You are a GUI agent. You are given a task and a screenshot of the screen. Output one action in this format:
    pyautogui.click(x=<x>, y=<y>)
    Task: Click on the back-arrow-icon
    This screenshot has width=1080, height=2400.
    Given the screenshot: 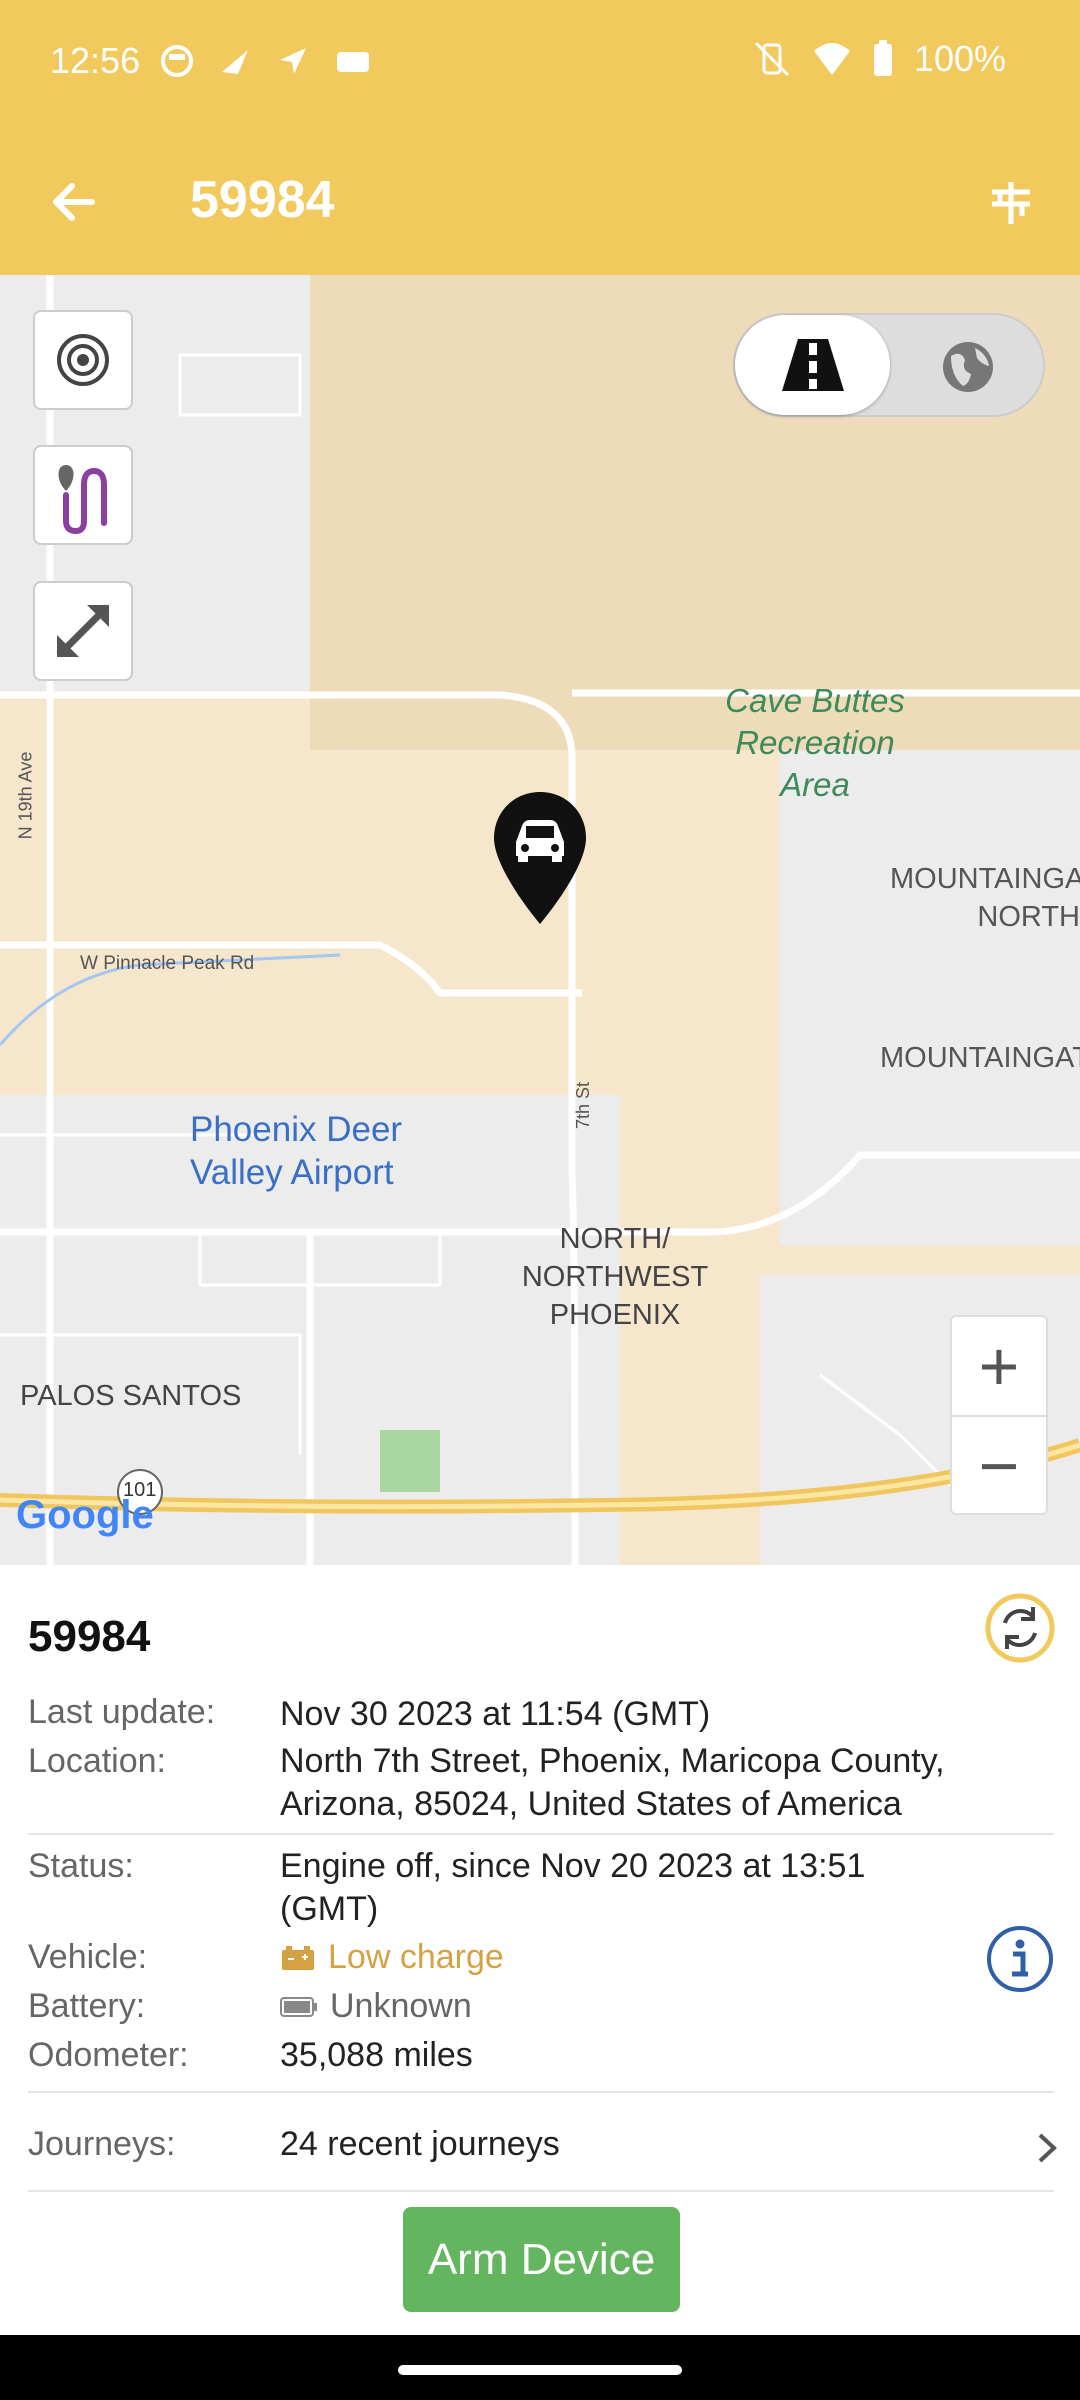 What is the action you would take?
    pyautogui.click(x=74, y=202)
    